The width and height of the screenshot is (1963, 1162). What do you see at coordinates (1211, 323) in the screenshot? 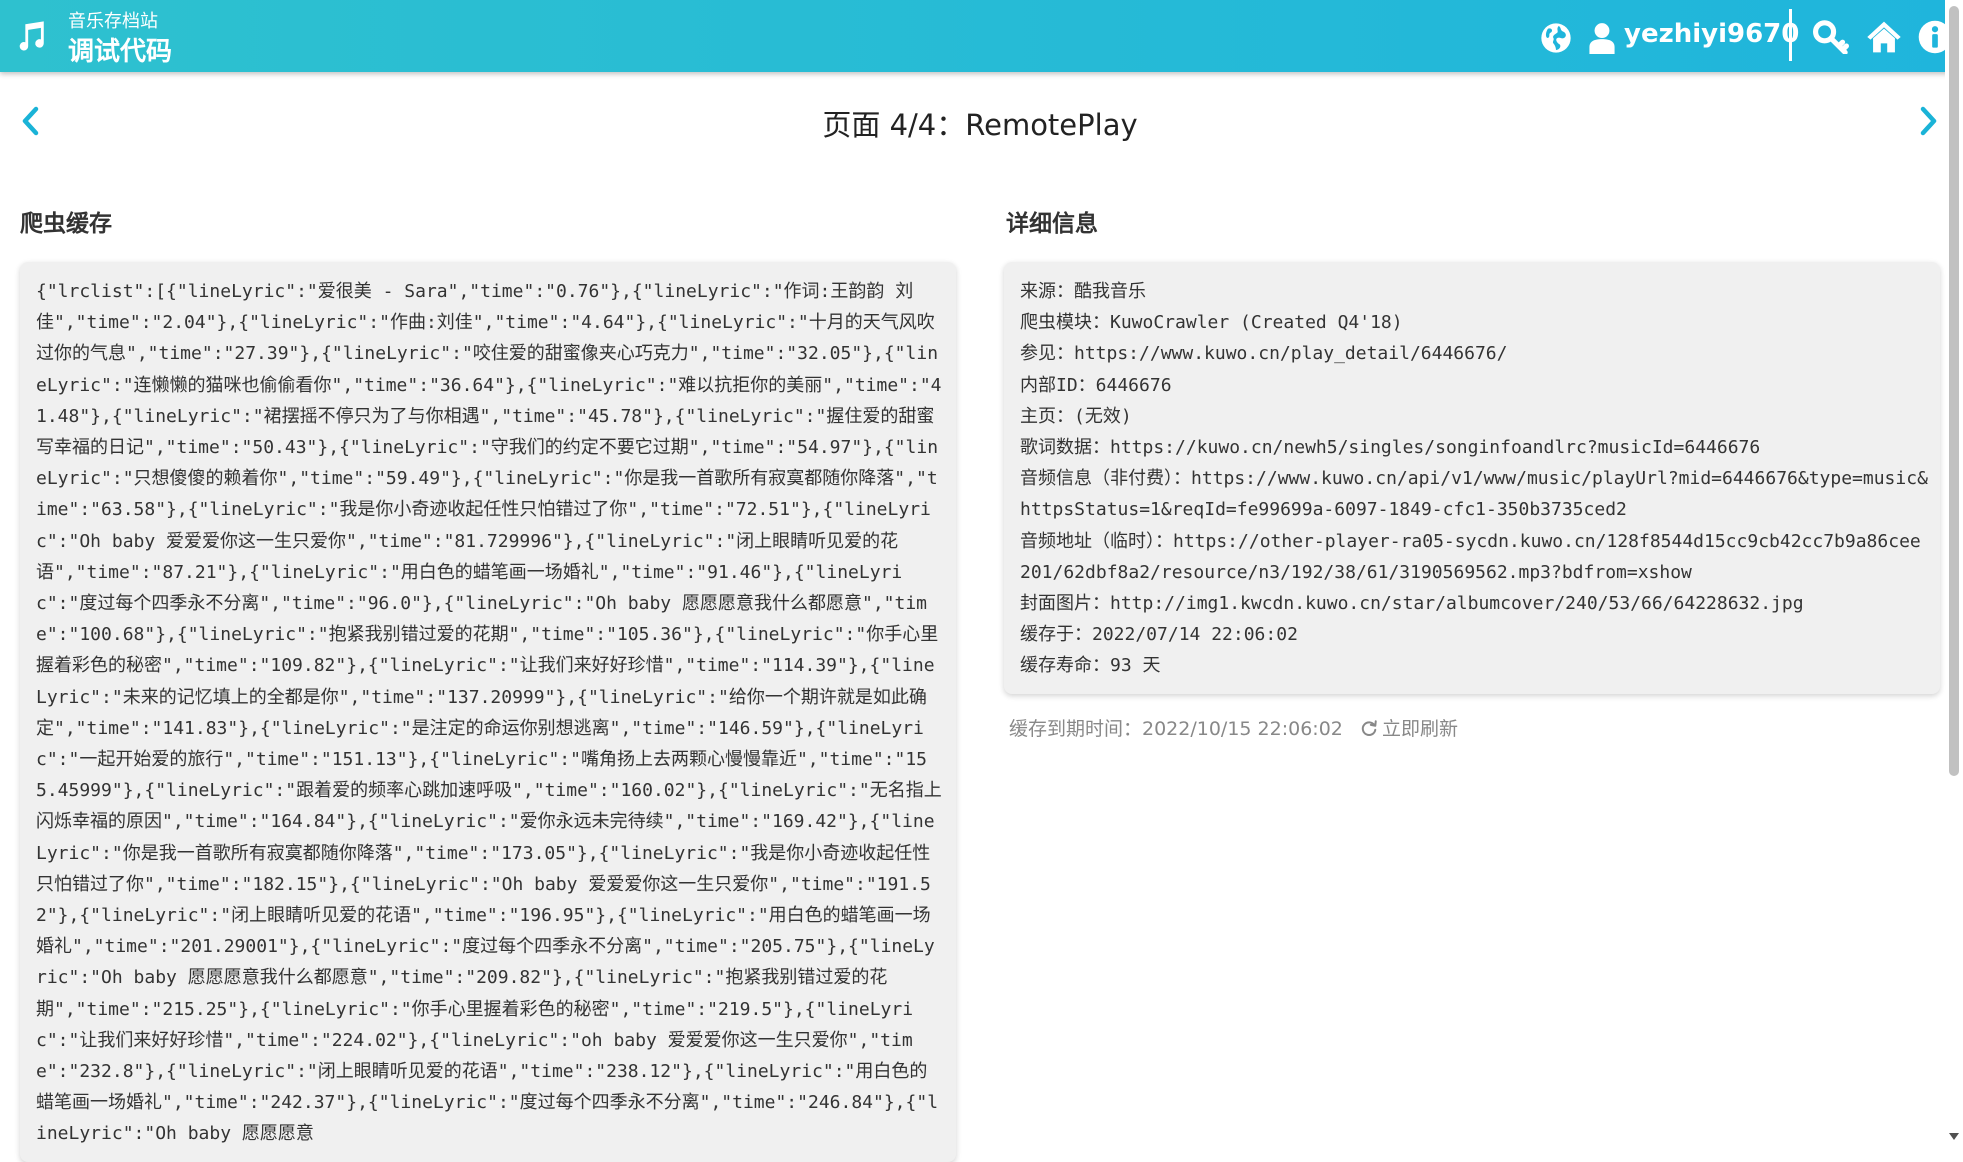
I see `detail-crawler-module: 爬虫模块：KuwoCrawler (Created Q4'18)` at bounding box center [1211, 323].